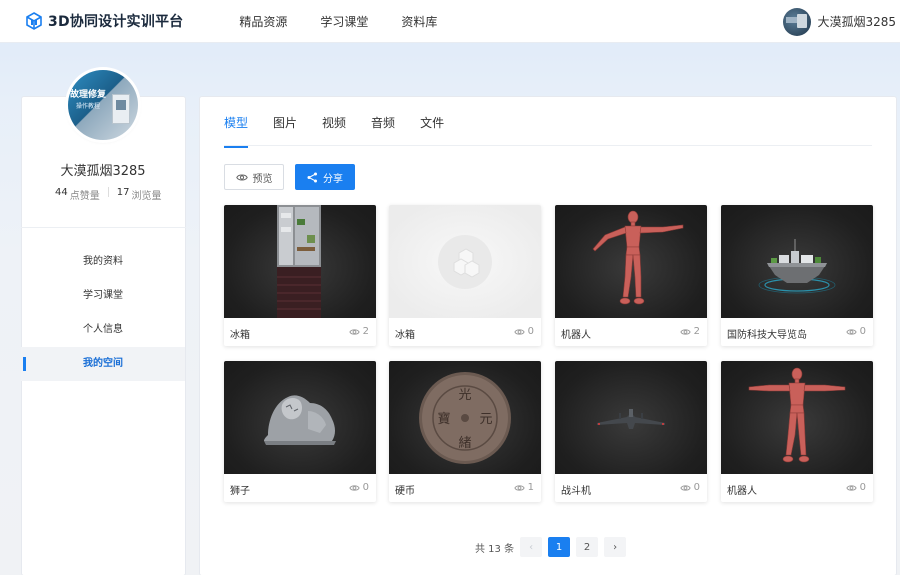 The image size is (900, 575). Describe the element at coordinates (146, 196) in the screenshot. I see `views-label: 浏览量` at that location.